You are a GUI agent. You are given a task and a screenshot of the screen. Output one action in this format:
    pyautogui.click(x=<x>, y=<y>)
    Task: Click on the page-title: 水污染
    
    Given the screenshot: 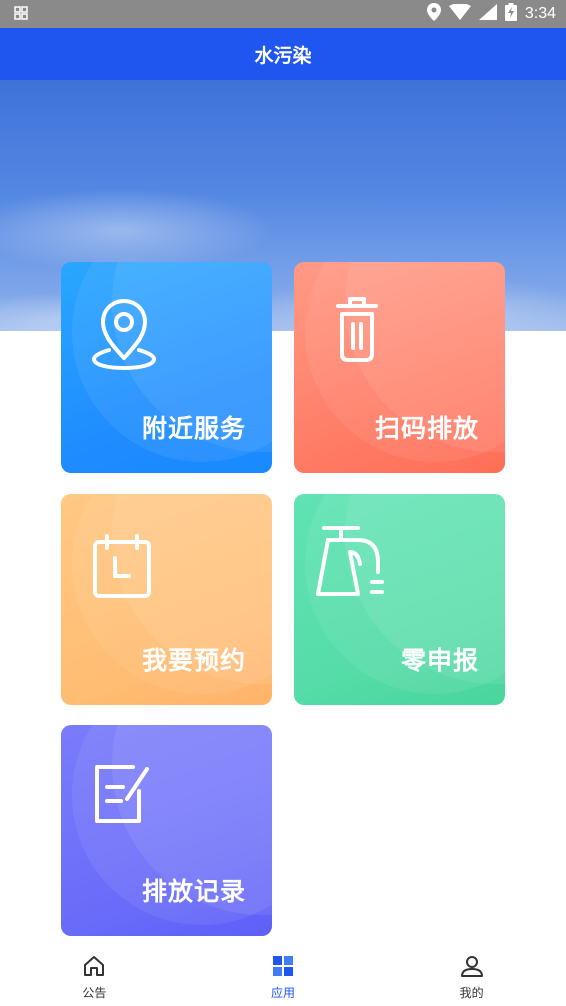 What is the action you would take?
    pyautogui.click(x=283, y=55)
    